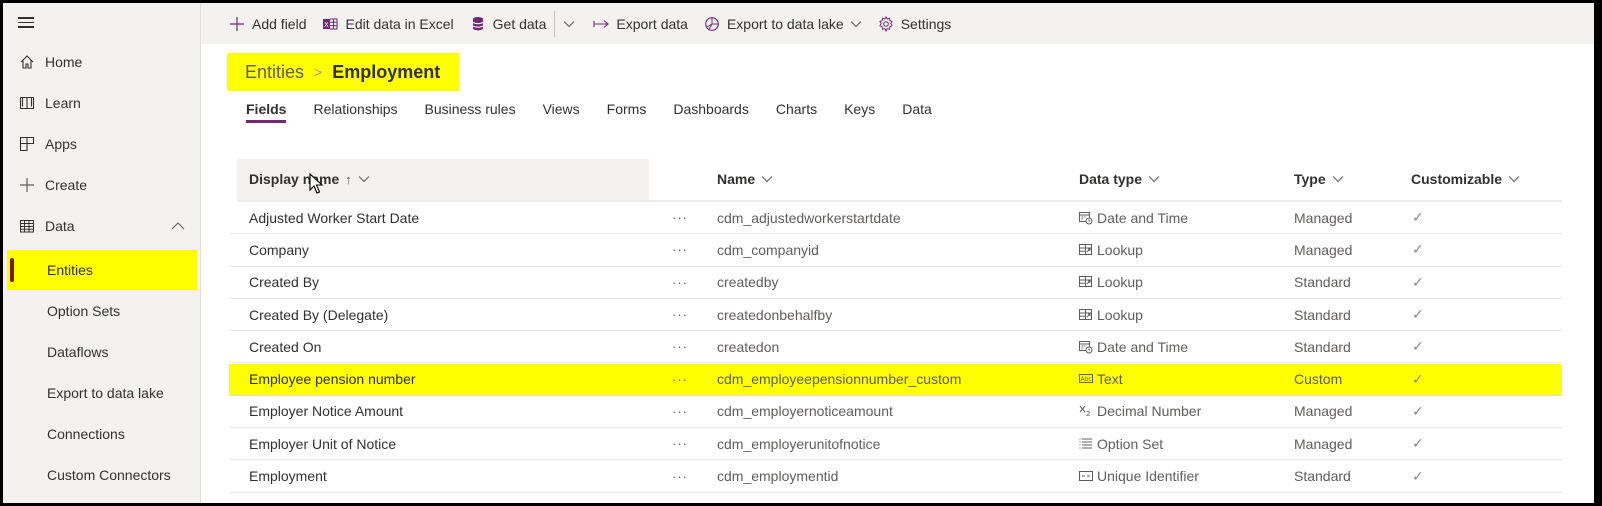 This screenshot has width=1602, height=506. What do you see at coordinates (318, 314) in the screenshot?
I see `display-name-cell: Created By (Delegate)` at bounding box center [318, 314].